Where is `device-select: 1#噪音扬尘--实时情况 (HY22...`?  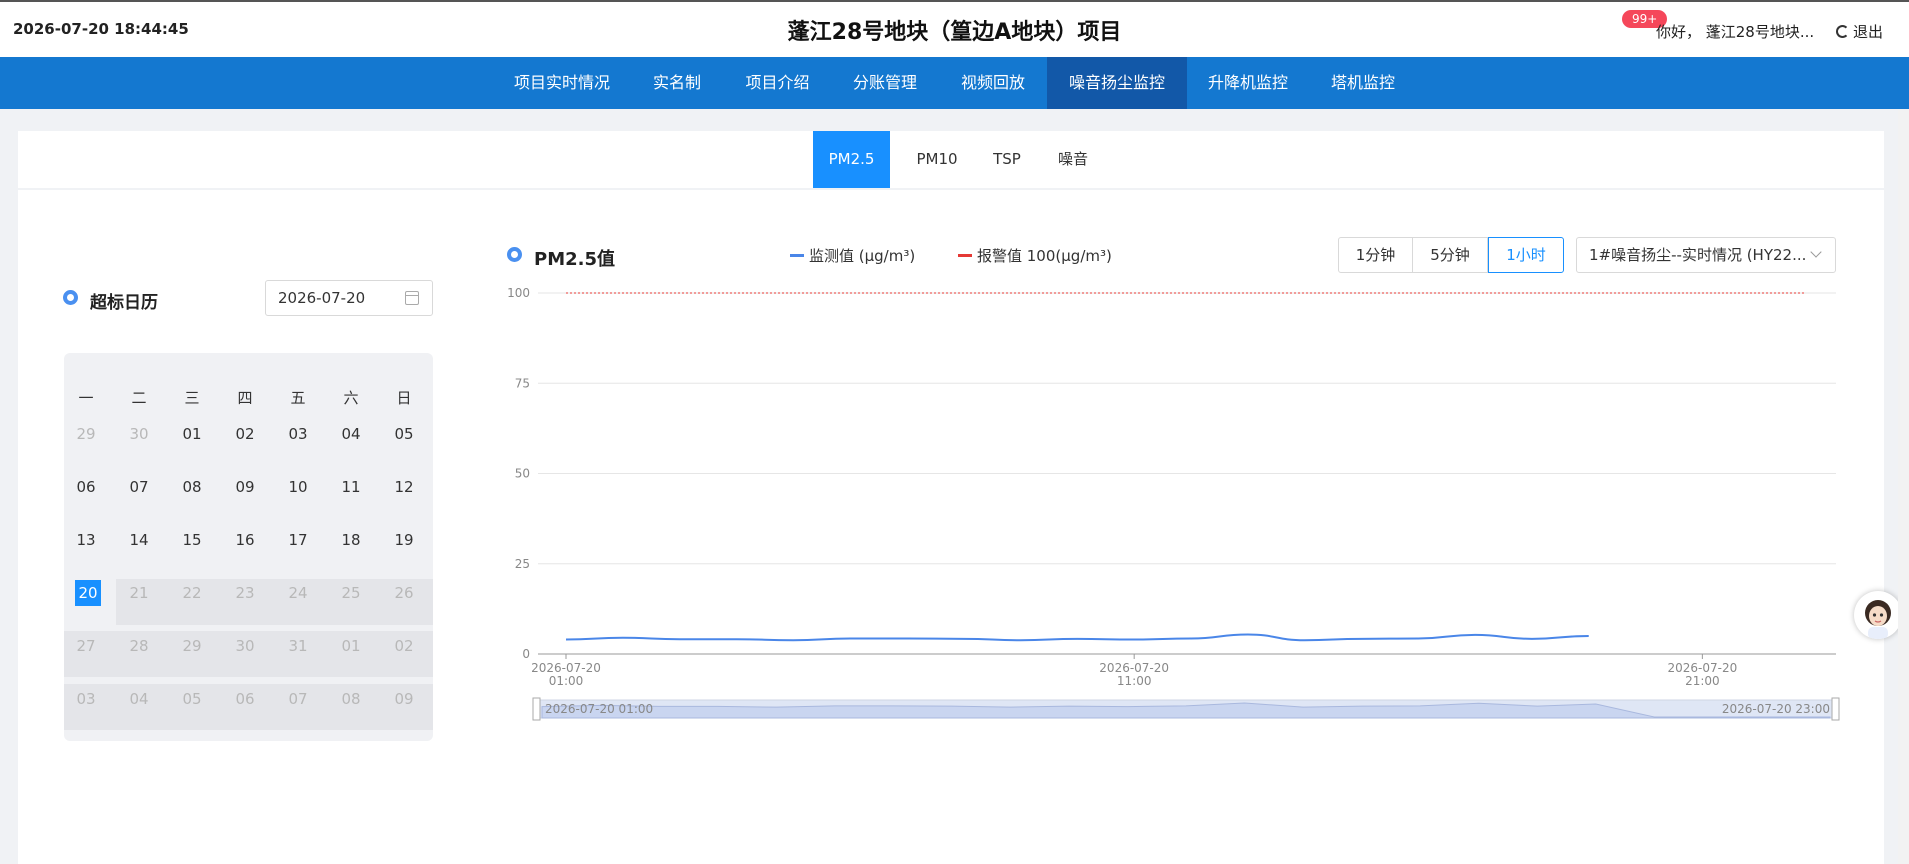
device-select: 1#噪音扬尘--实时情况 (HY22... is located at coordinates (1706, 255).